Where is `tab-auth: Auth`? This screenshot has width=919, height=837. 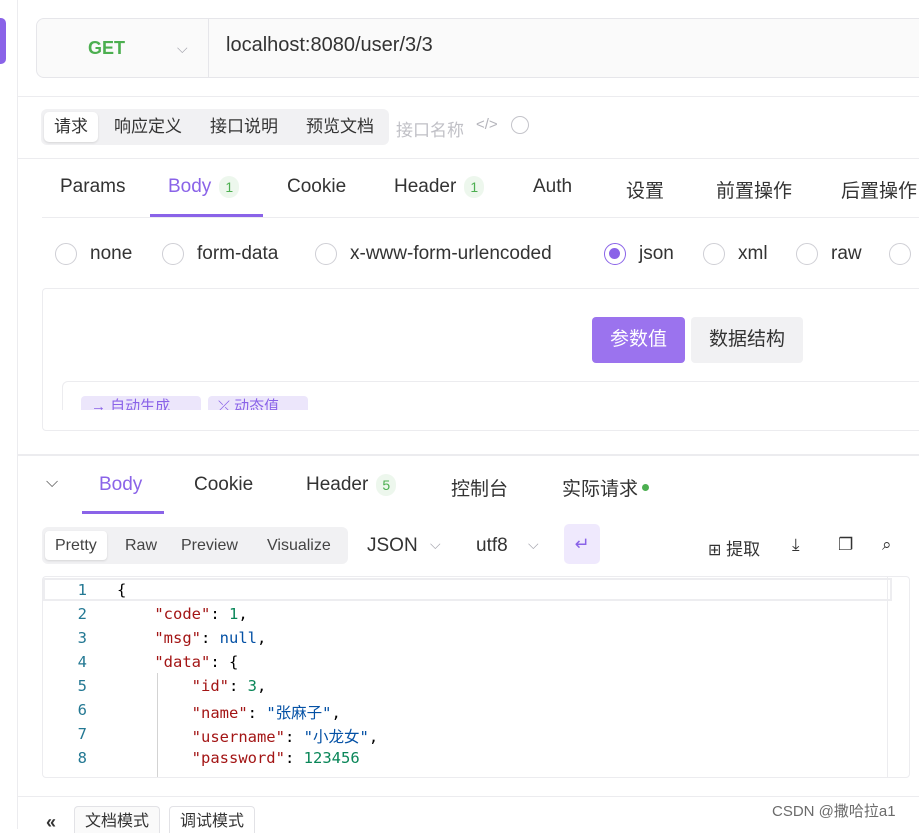
tab-auth: Auth is located at coordinates (552, 187).